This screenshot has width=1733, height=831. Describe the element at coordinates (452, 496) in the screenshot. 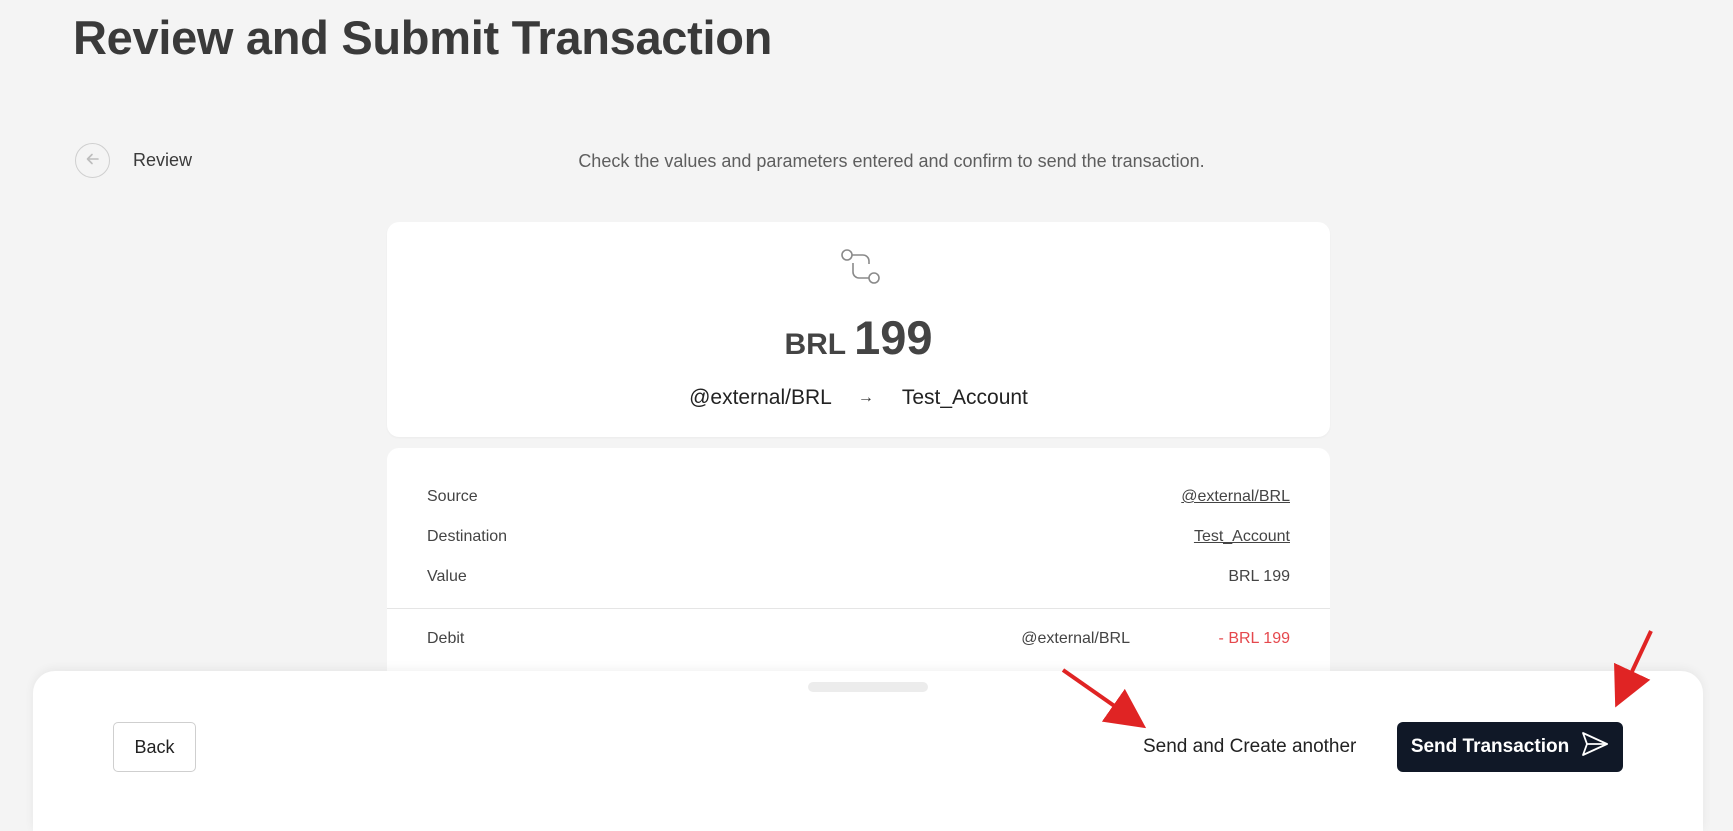

I see `detail-label: Source` at that location.